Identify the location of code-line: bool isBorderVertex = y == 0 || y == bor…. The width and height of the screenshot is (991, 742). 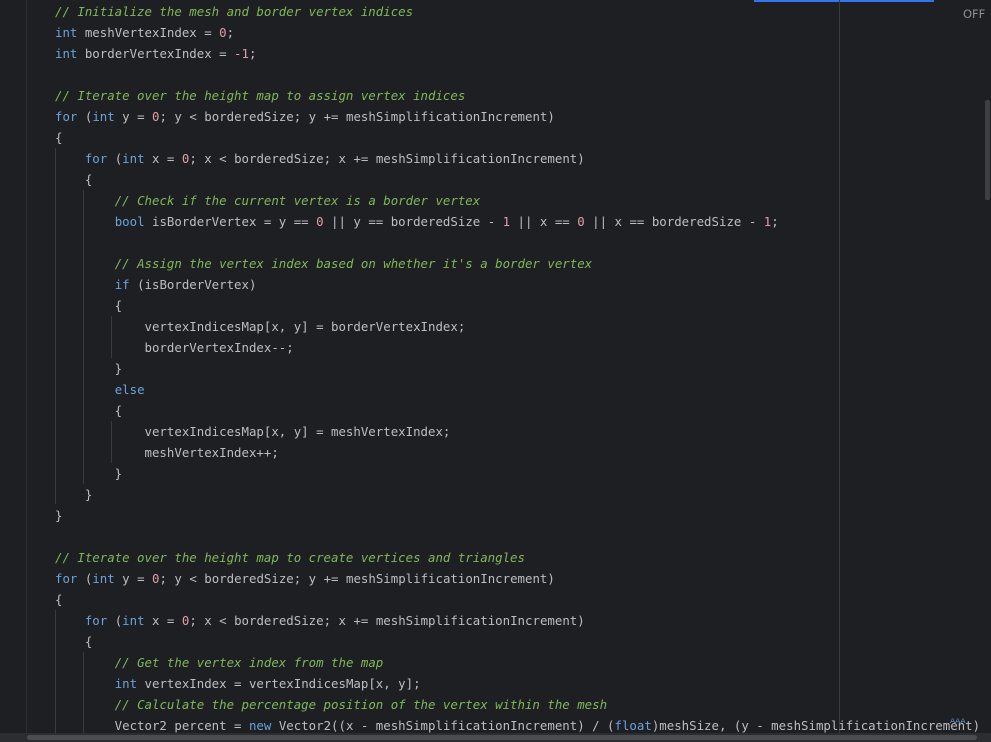
(523, 221).